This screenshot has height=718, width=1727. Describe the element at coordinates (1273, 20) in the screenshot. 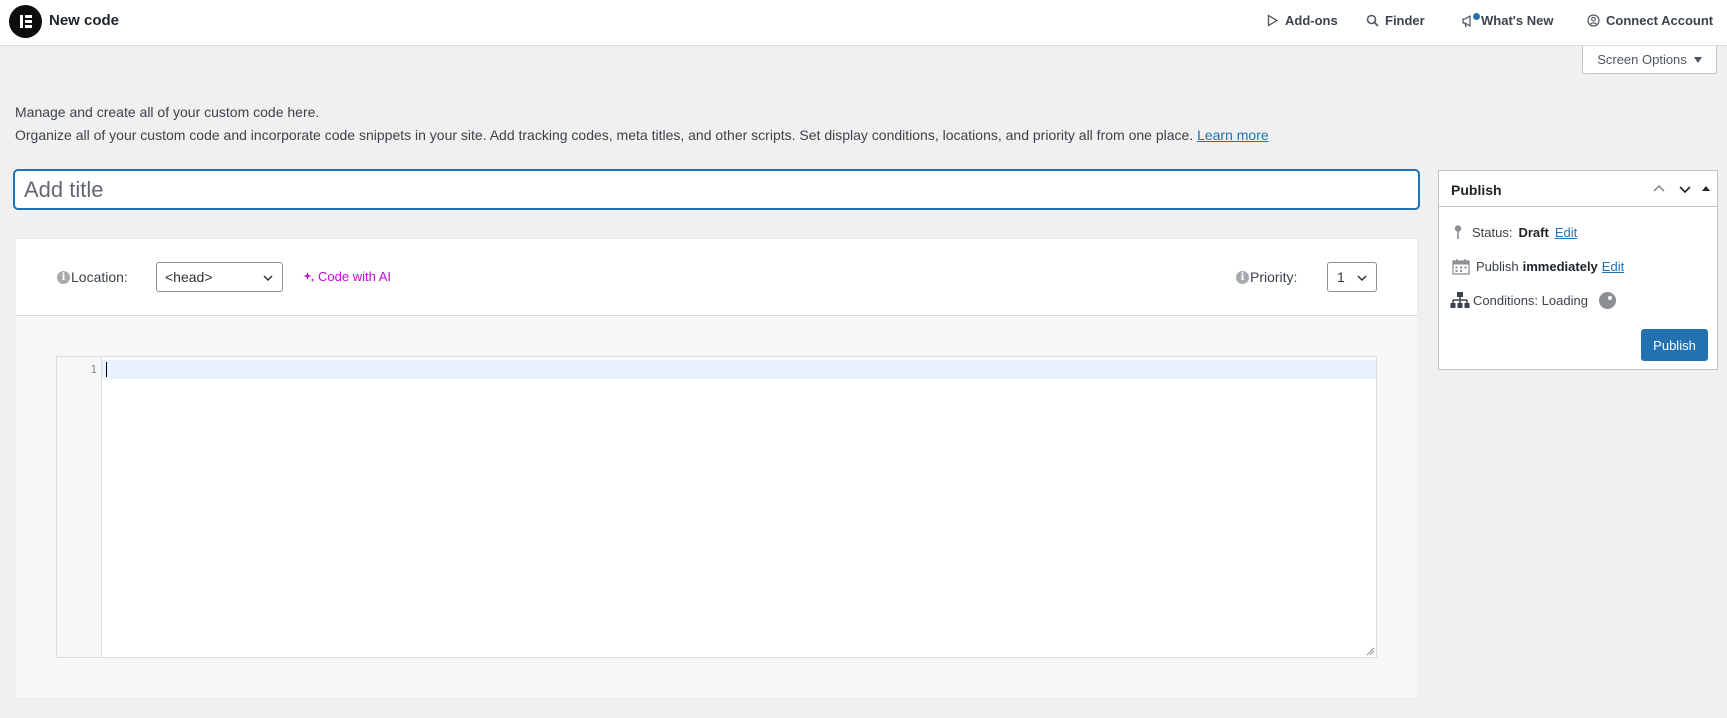

I see `play-outline-icon` at that location.